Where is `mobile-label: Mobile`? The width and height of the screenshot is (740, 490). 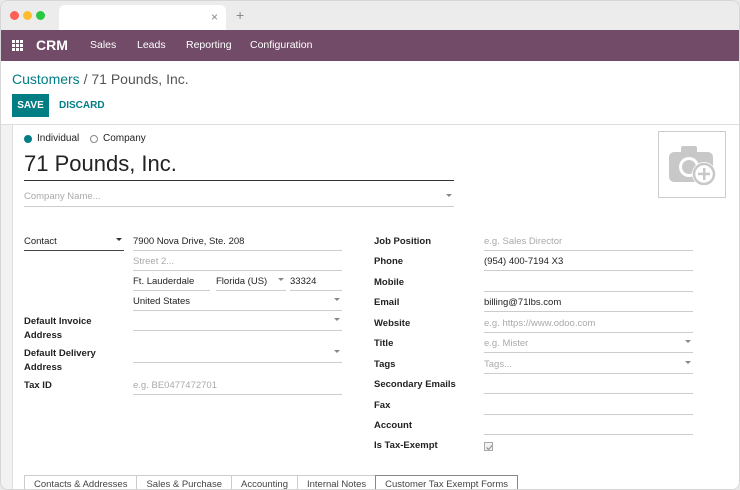 mobile-label: Mobile is located at coordinates (389, 282).